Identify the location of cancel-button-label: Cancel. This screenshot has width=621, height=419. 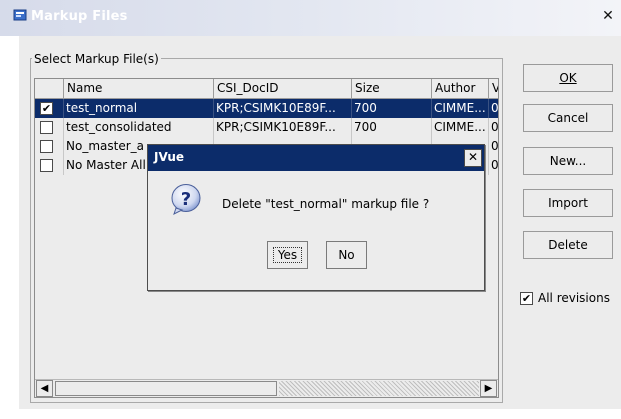
(568, 118).